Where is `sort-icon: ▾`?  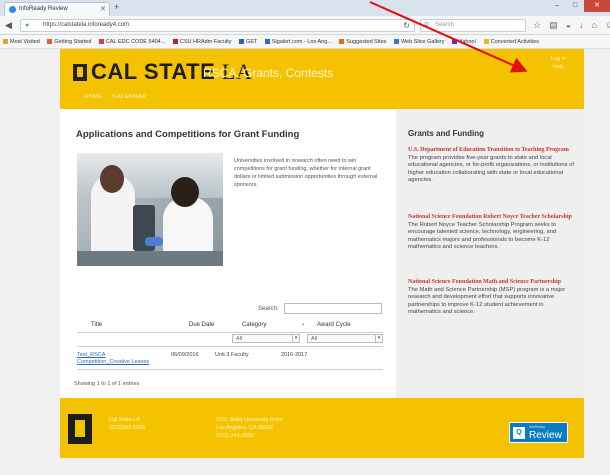 sort-icon: ▾ is located at coordinates (303, 325).